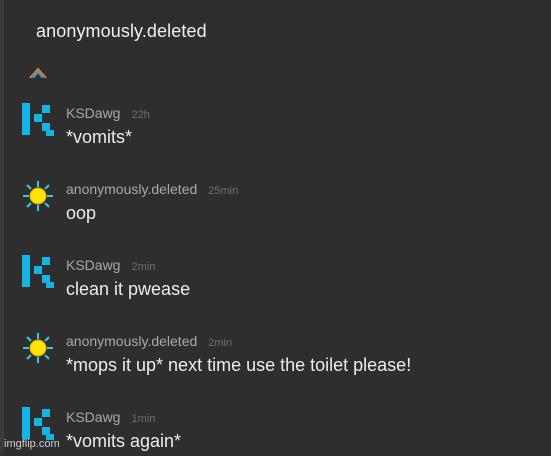 The image size is (551, 456). What do you see at coordinates (2, 226) in the screenshot?
I see `window-left-edge` at bounding box center [2, 226].